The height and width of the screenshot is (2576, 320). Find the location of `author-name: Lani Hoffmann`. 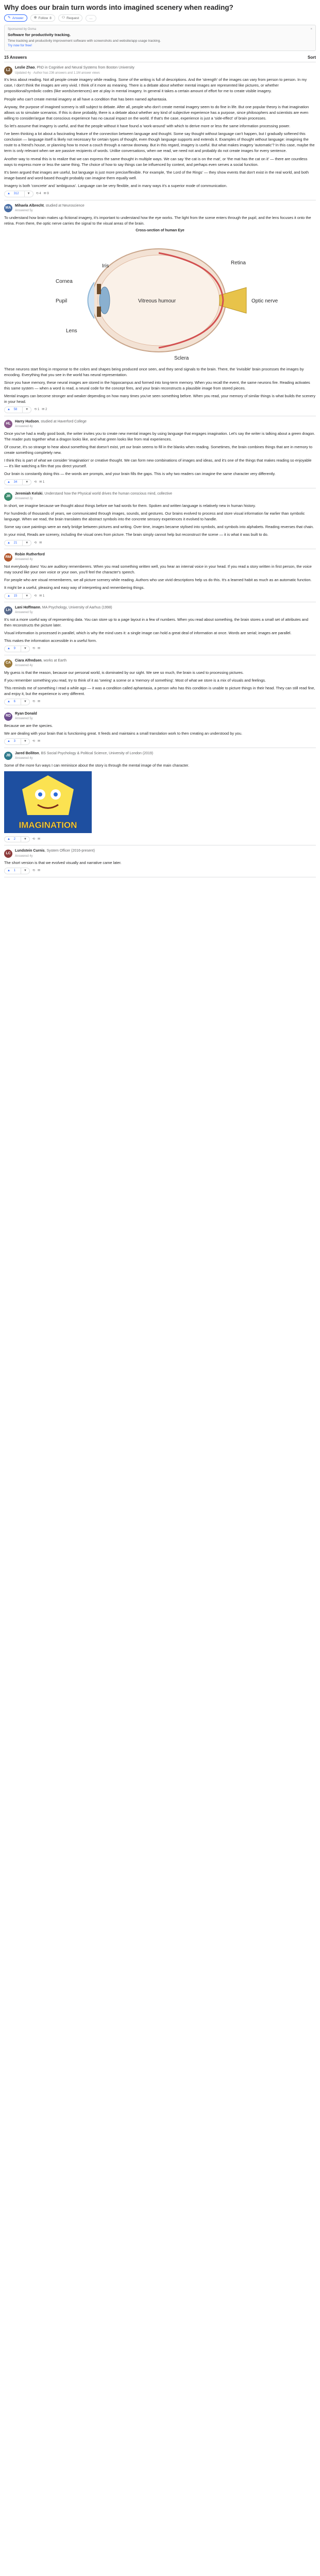

author-name: Lani Hoffmann is located at coordinates (27, 607).